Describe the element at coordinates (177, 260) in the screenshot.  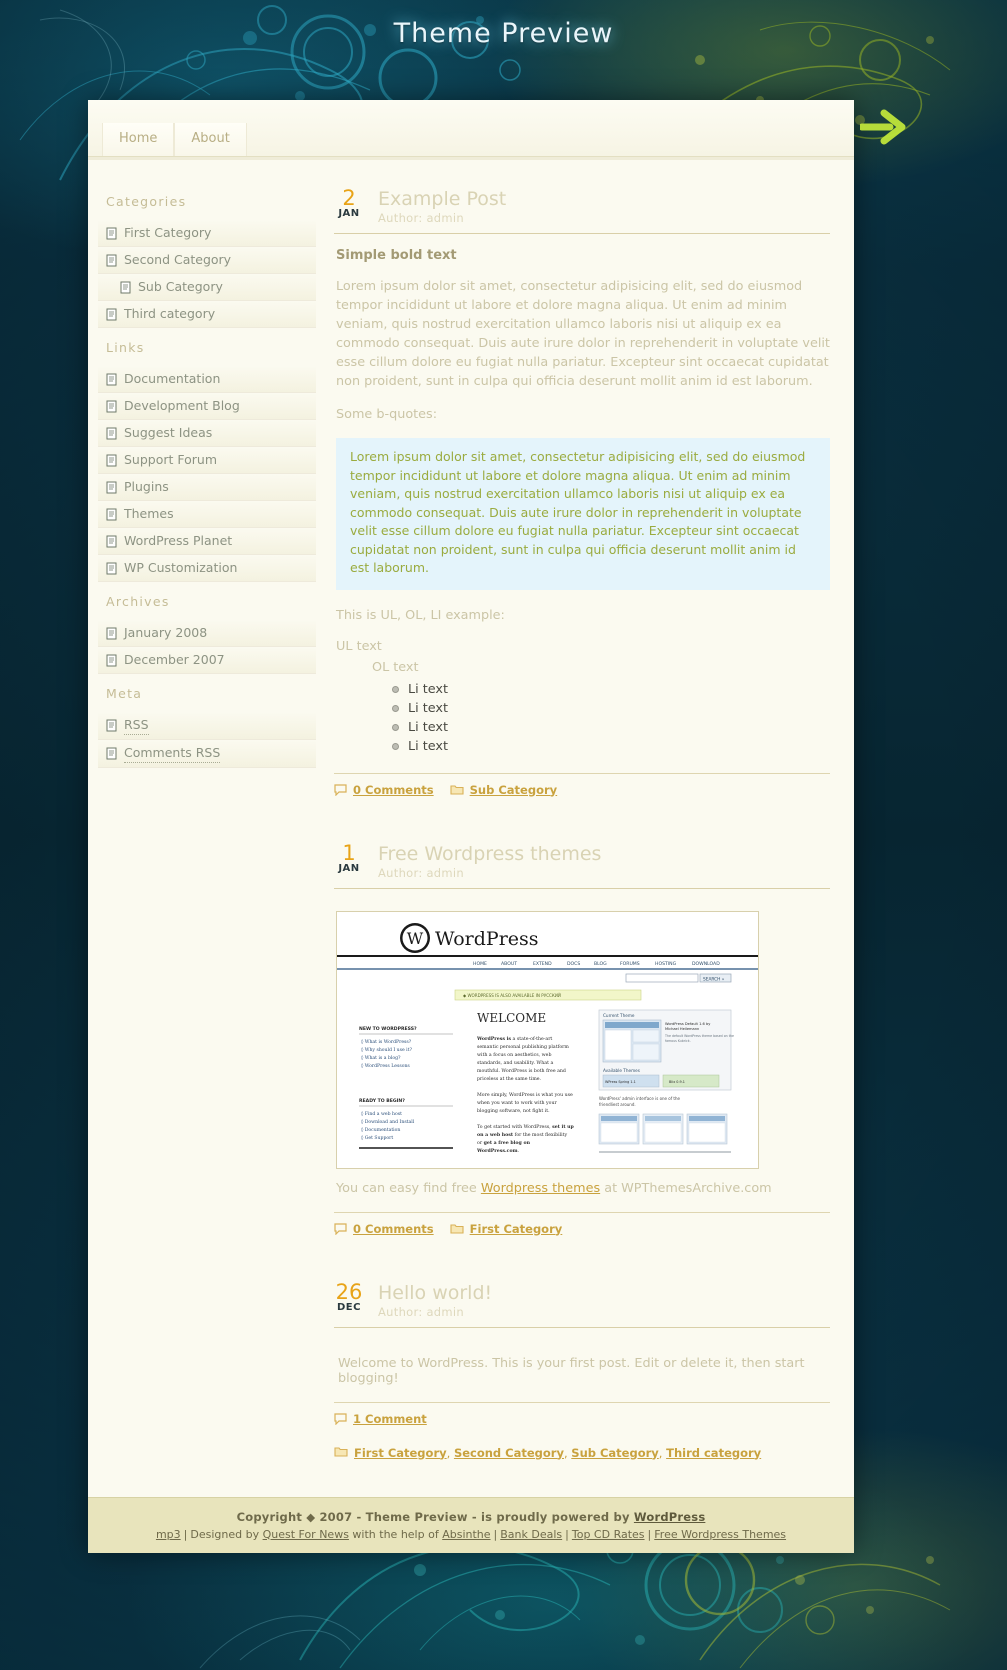
I see `sidebar-link: Second Category` at that location.